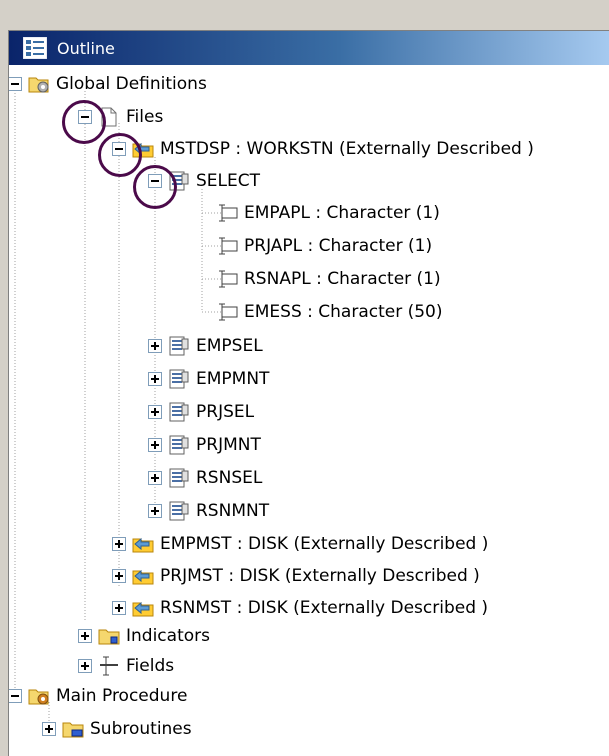 Image resolution: width=609 pixels, height=756 pixels. What do you see at coordinates (117, 729) in the screenshot?
I see `tree-node-subroutines: Subroutines` at bounding box center [117, 729].